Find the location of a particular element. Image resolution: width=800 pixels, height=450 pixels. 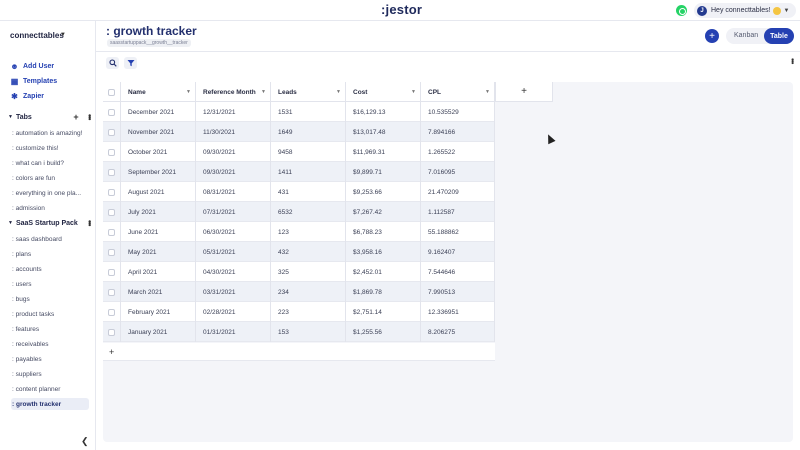

table-cell: 234 is located at coordinates (308, 292).